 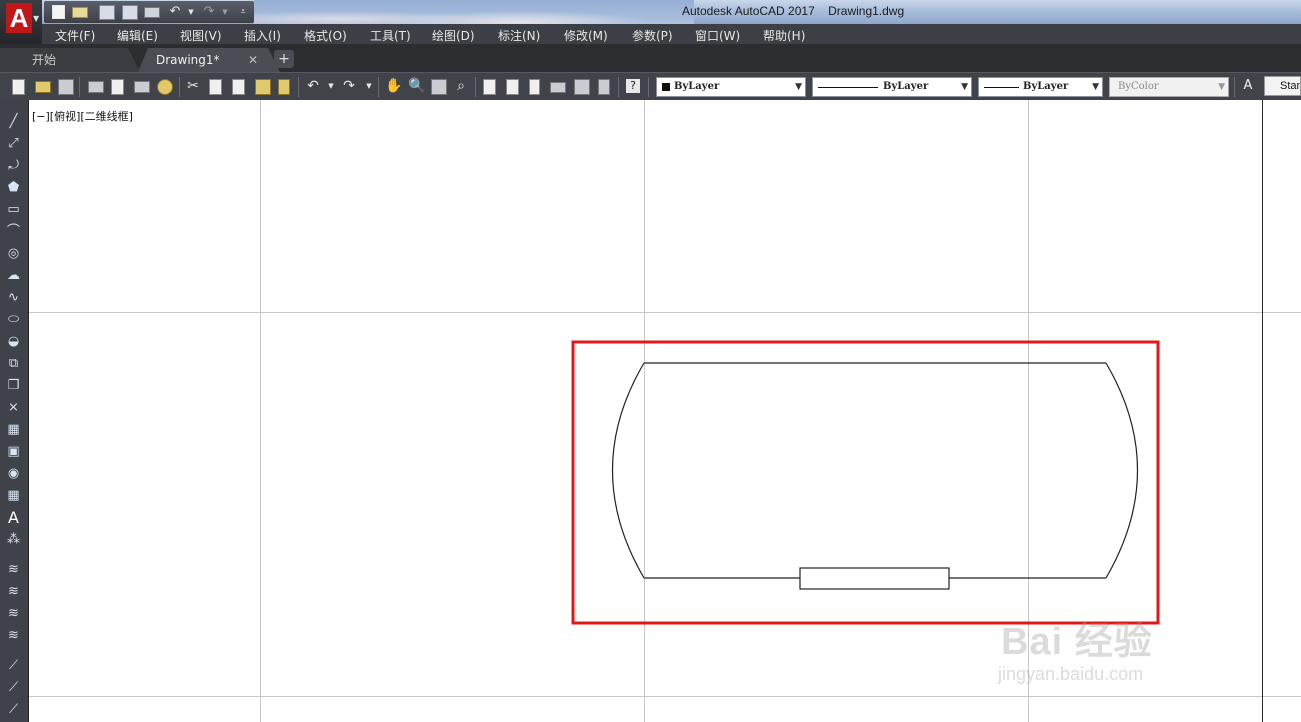 I want to click on color-control: ByLayer ▼, so click(x=731, y=87).